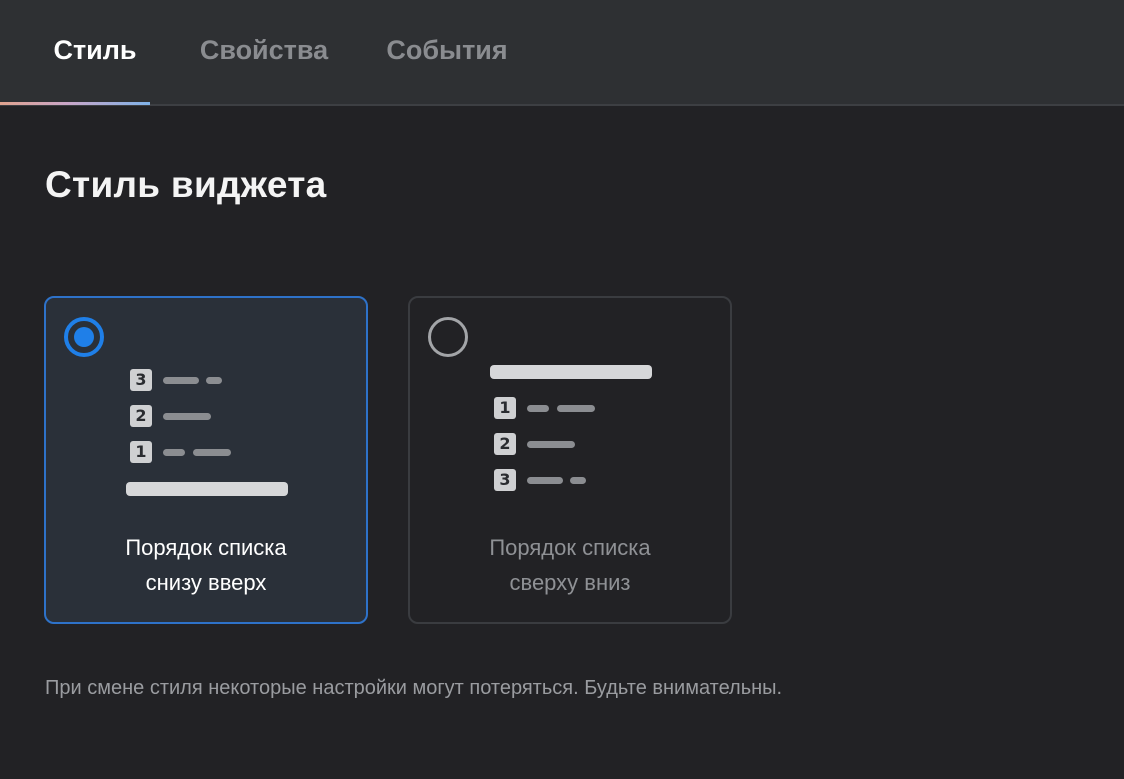 The image size is (1124, 779). What do you see at coordinates (570, 582) in the screenshot?
I see `label-line: сверху вниз` at bounding box center [570, 582].